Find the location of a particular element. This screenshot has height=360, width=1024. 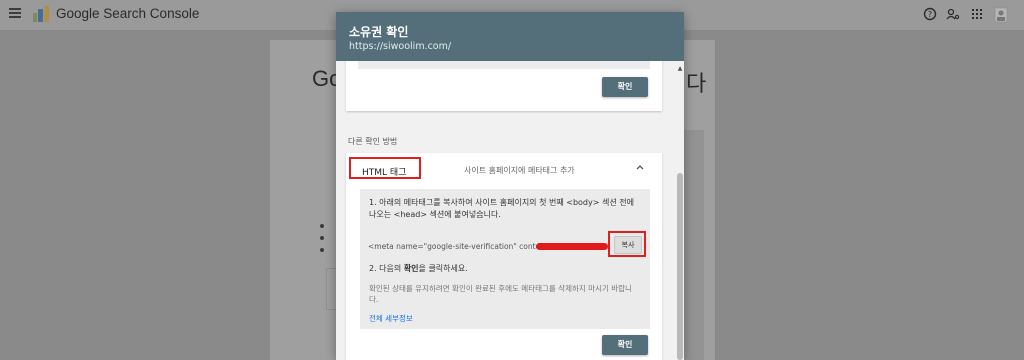

property-url: https://siwoolim.com/ is located at coordinates (400, 46).